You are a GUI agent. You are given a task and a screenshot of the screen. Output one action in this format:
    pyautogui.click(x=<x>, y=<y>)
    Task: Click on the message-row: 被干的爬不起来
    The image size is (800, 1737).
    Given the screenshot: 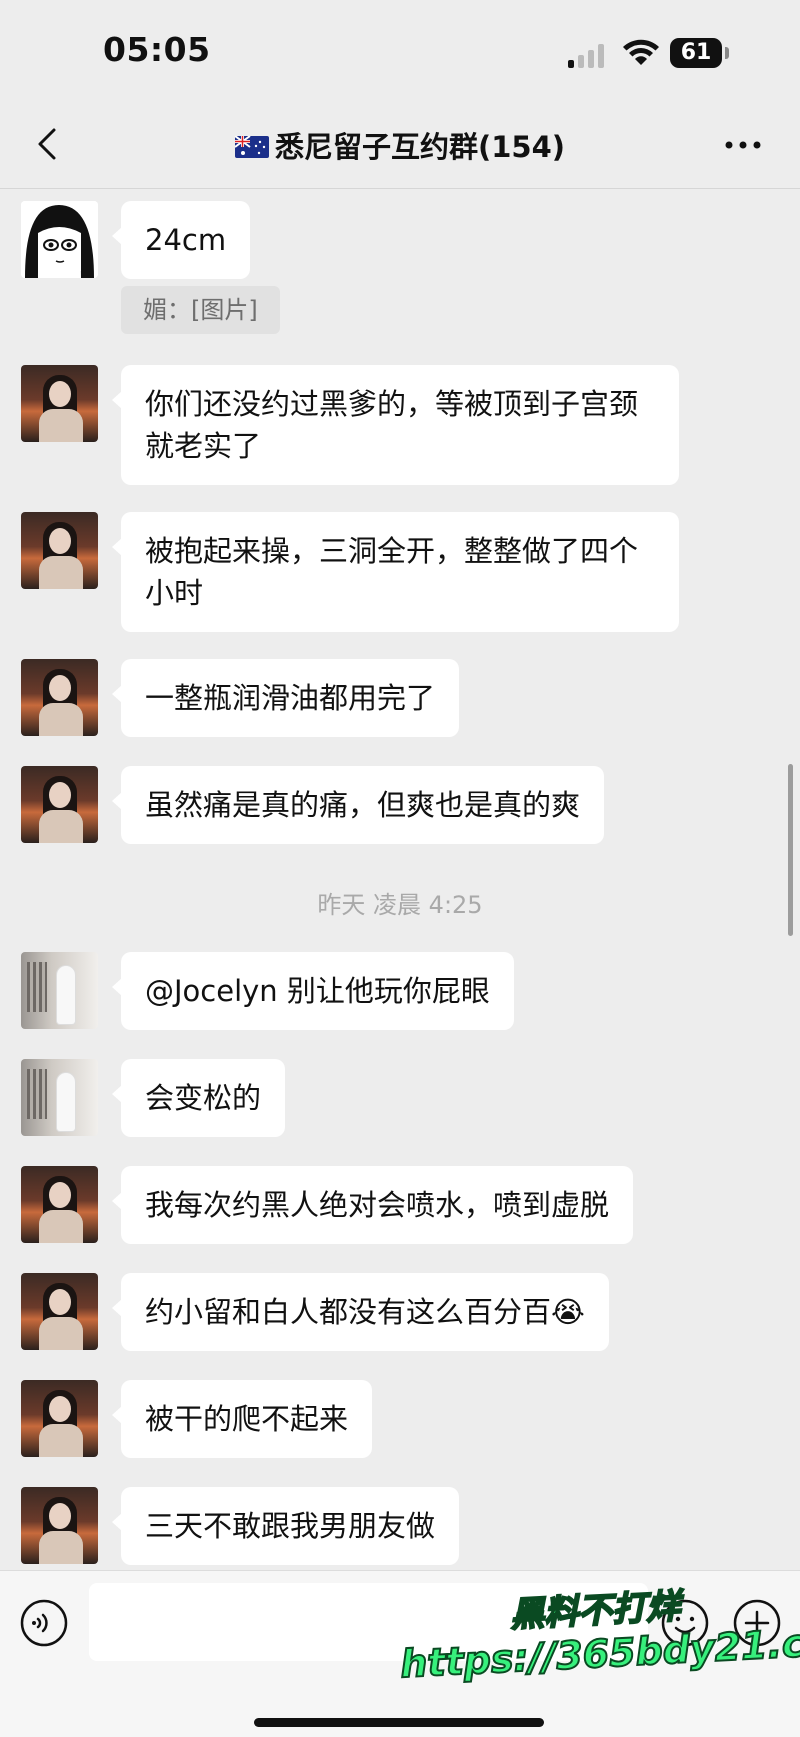 What is the action you would take?
    pyautogui.click(x=400, y=1420)
    